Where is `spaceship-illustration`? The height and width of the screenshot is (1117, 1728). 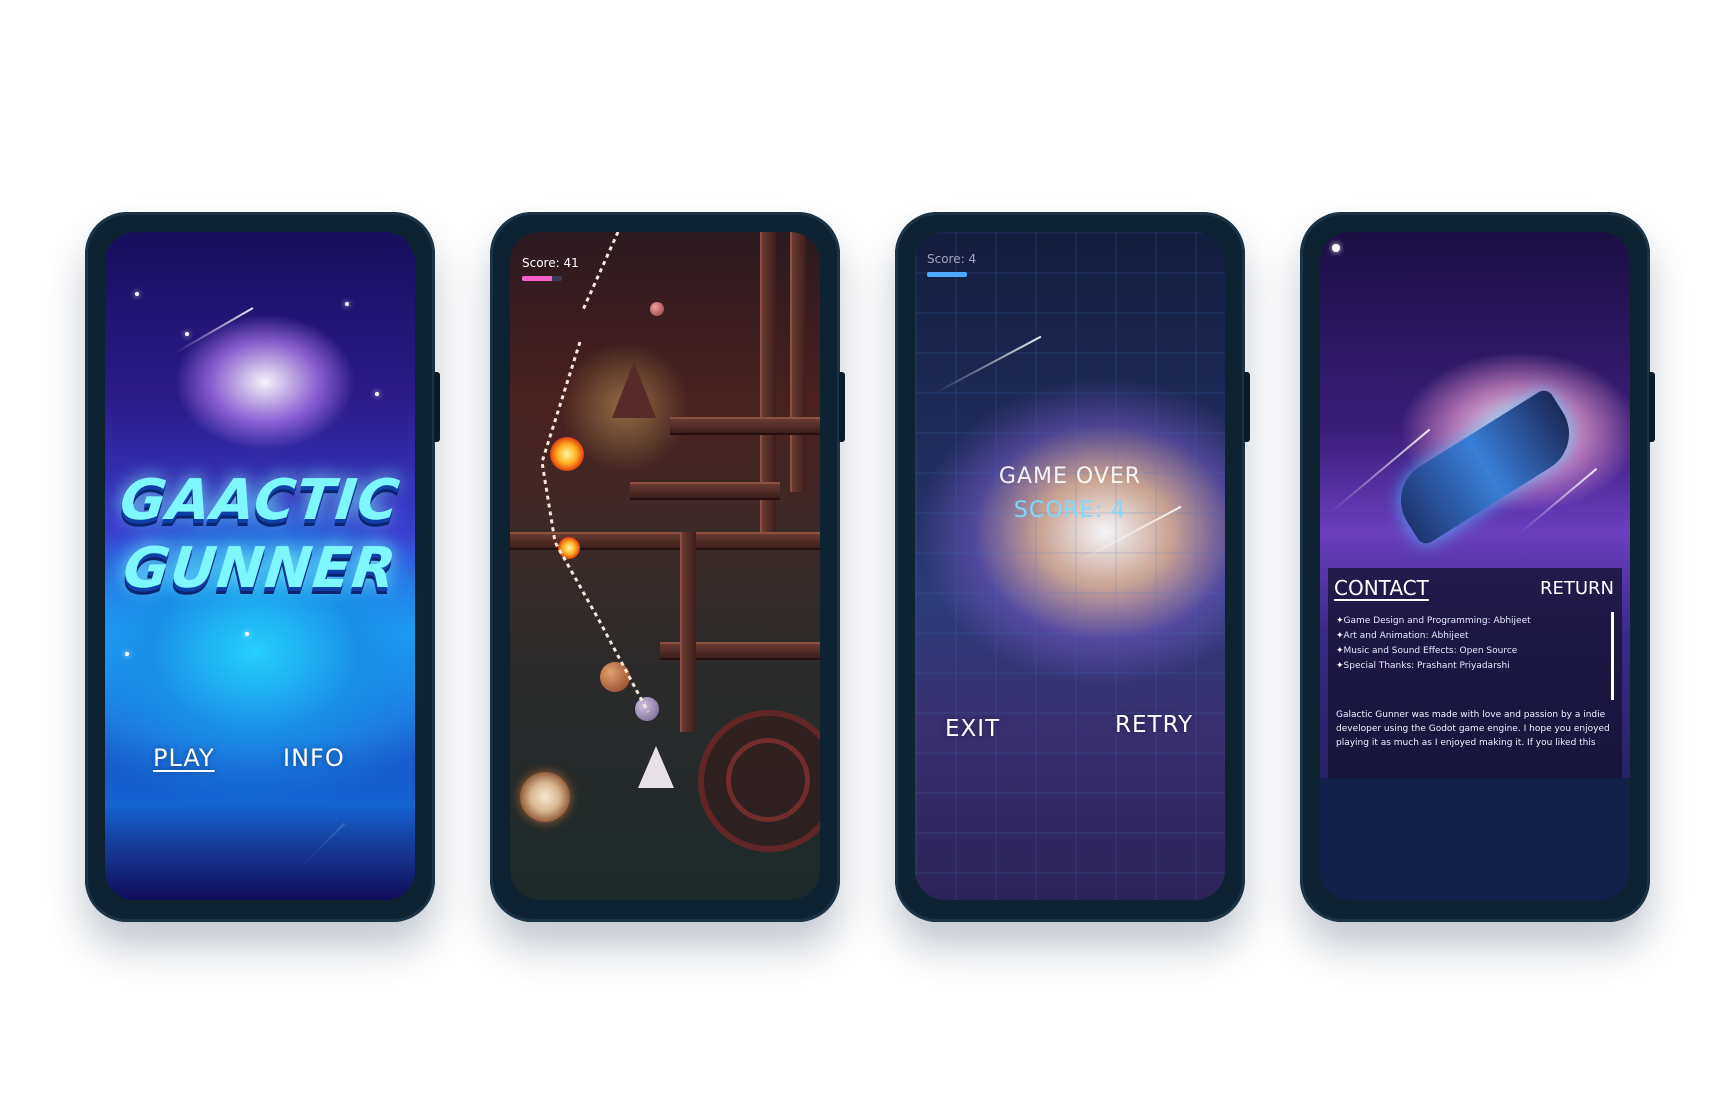 spaceship-illustration is located at coordinates (1485, 467).